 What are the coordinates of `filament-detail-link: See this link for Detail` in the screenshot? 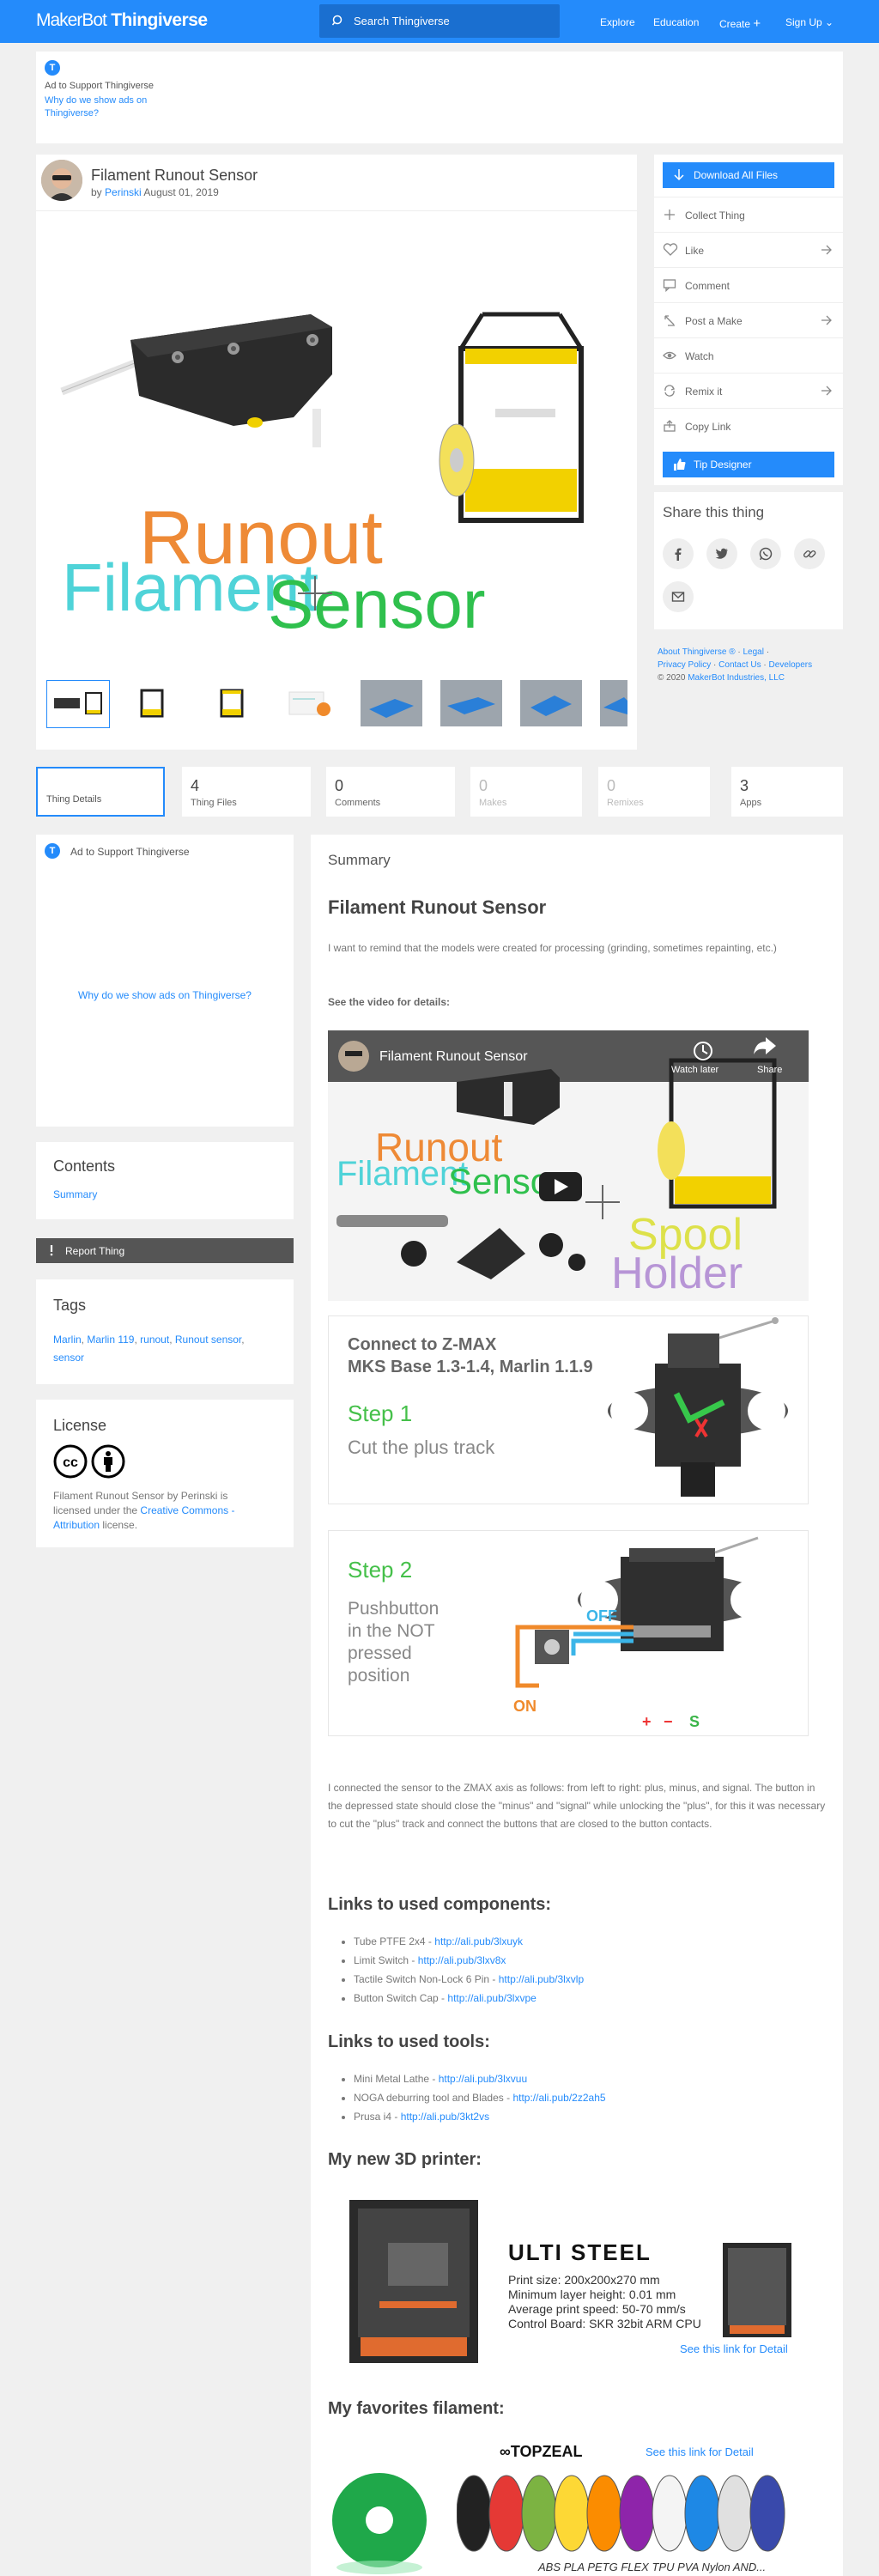 It's located at (700, 2451).